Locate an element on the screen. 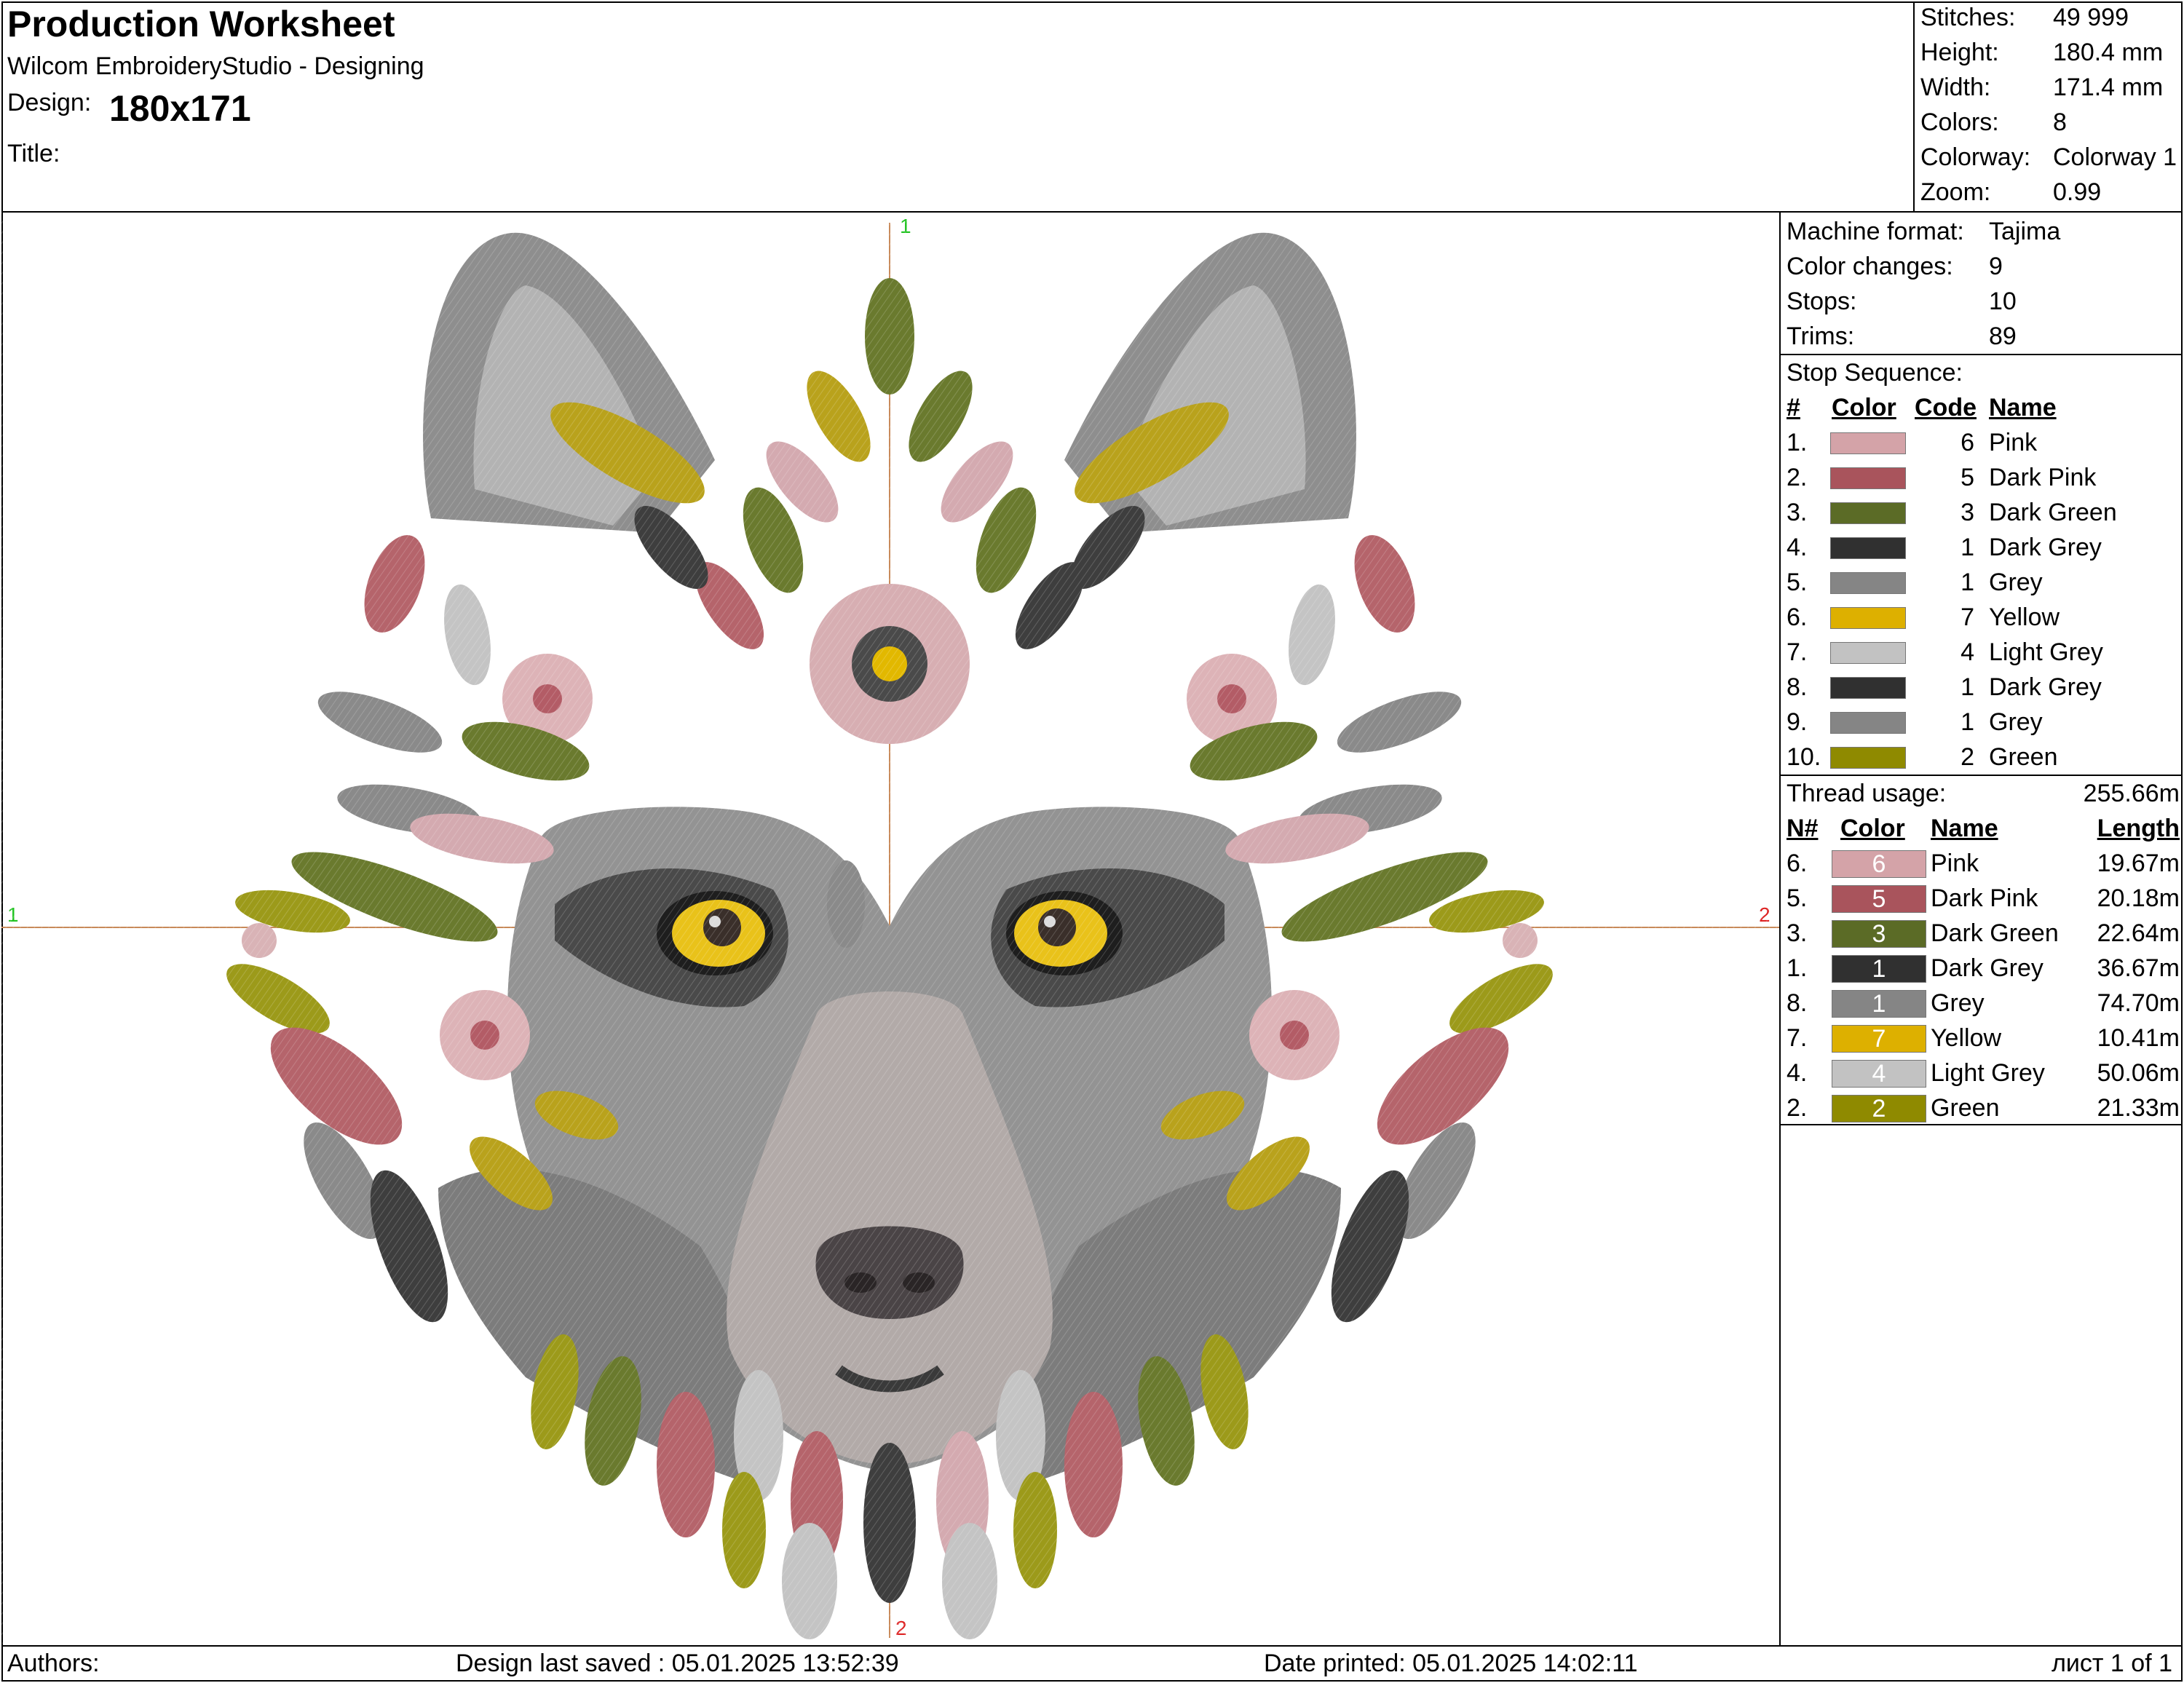  thread-name: Dark Grey is located at coordinates (1987, 968).